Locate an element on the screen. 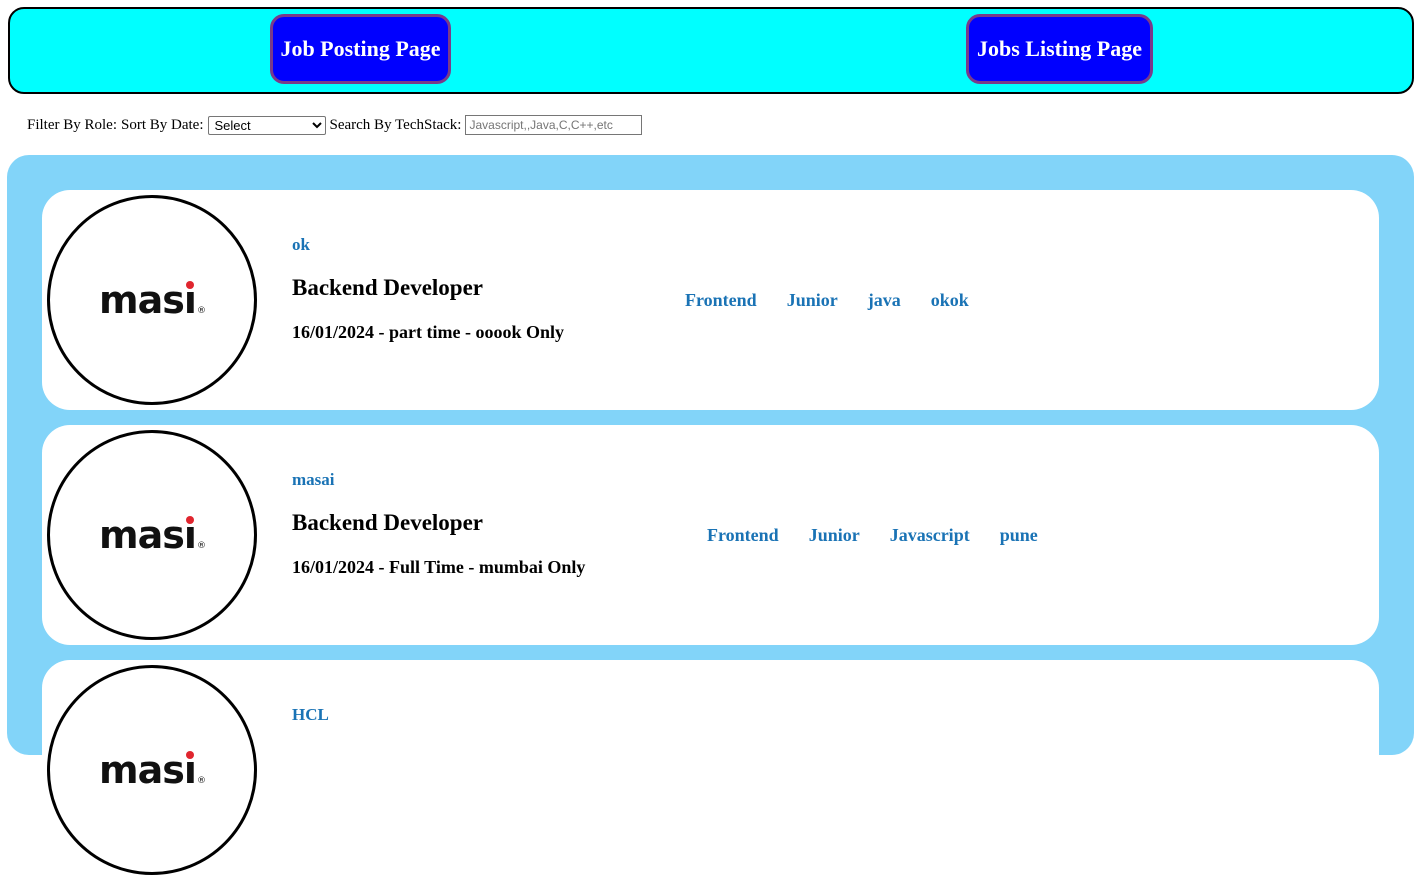 This screenshot has width=1422, height=880. filter-role-label: Filter By Role: is located at coordinates (72, 124).